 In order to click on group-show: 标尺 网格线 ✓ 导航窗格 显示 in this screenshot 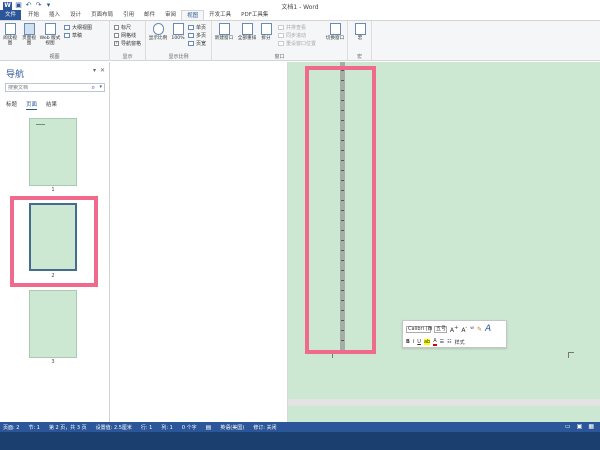, I will do `click(128, 41)`.